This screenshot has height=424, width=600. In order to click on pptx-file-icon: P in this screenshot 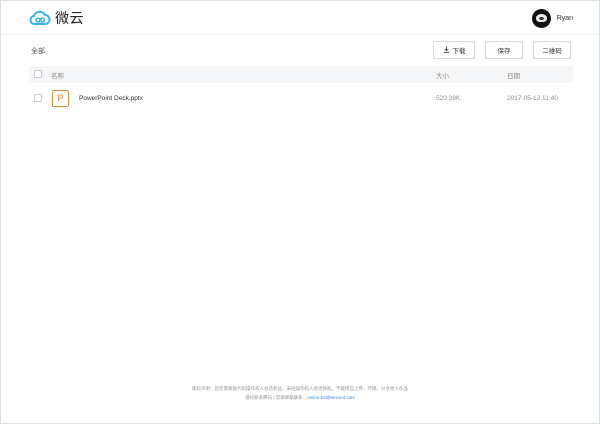, I will do `click(60, 98)`.